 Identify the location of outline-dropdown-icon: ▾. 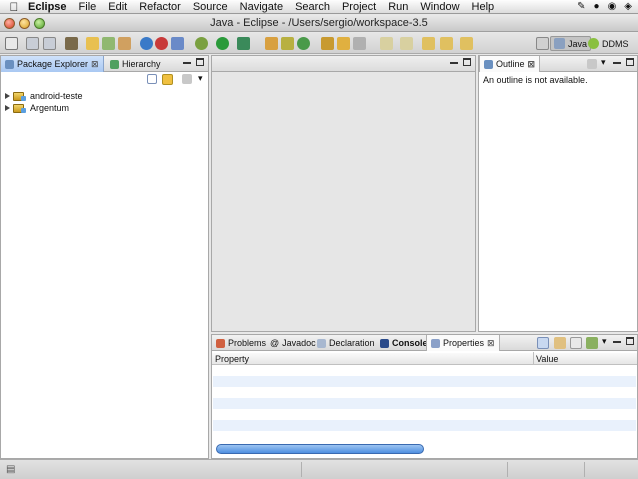
(603, 62).